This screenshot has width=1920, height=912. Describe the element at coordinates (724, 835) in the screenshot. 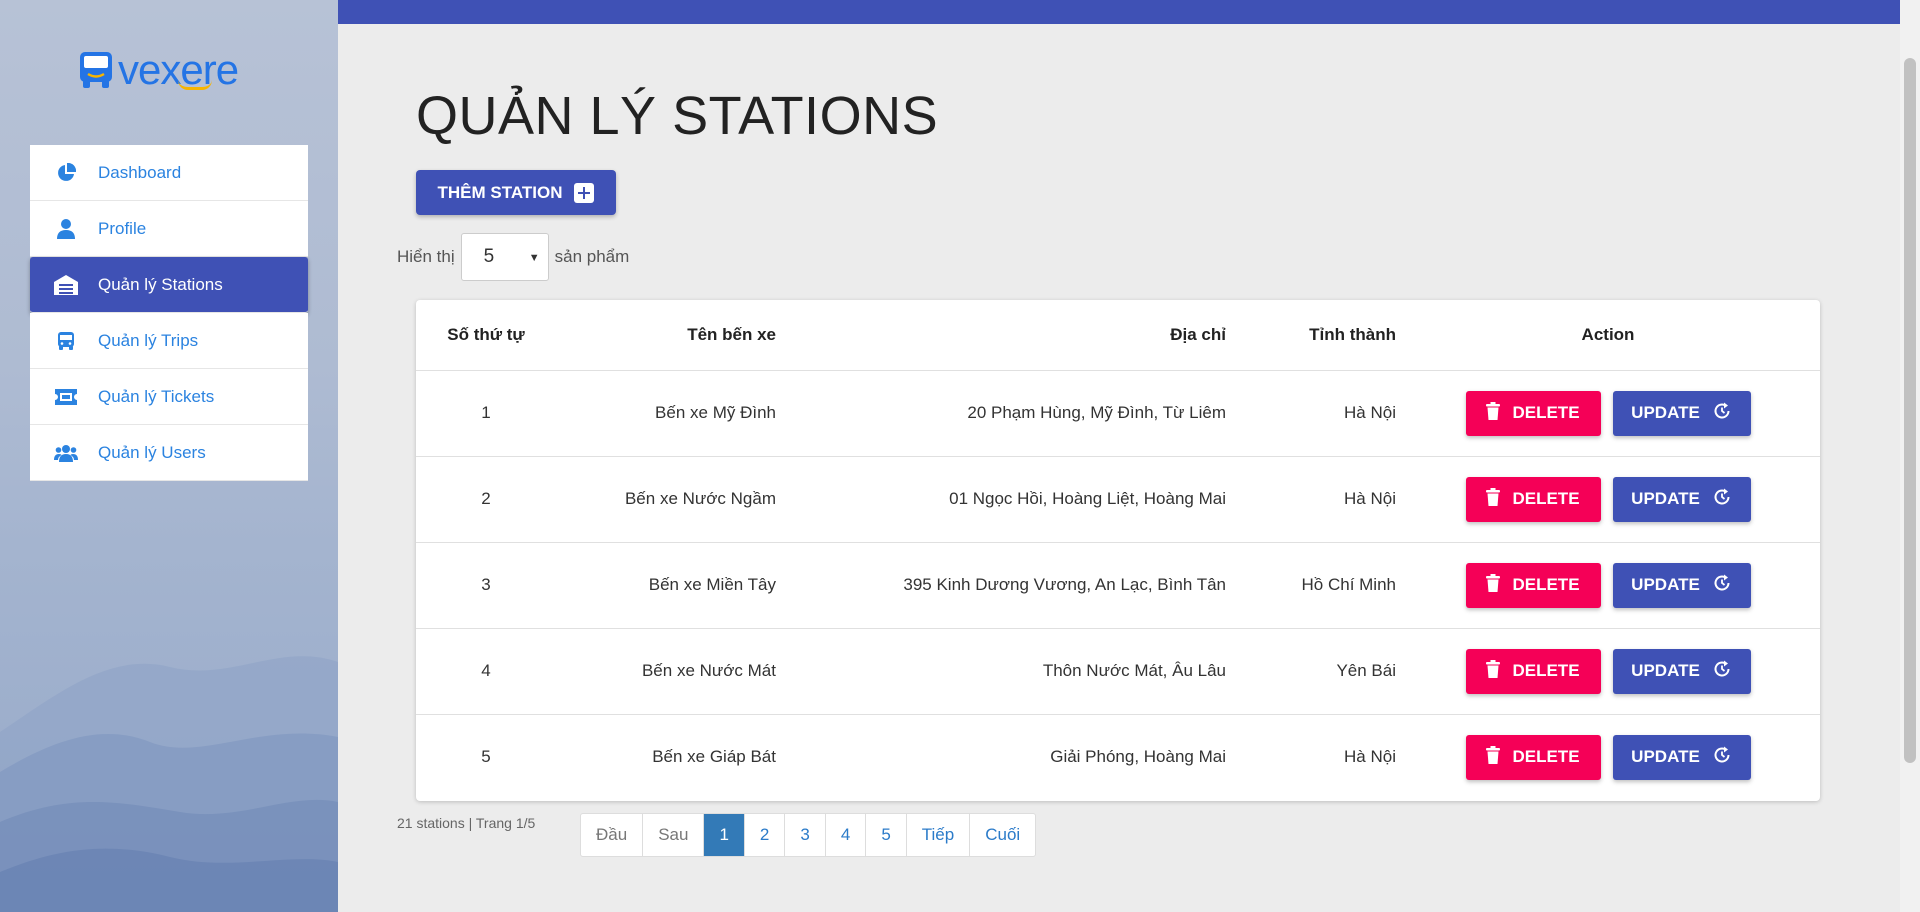

I see `page-link-2: 1` at that location.